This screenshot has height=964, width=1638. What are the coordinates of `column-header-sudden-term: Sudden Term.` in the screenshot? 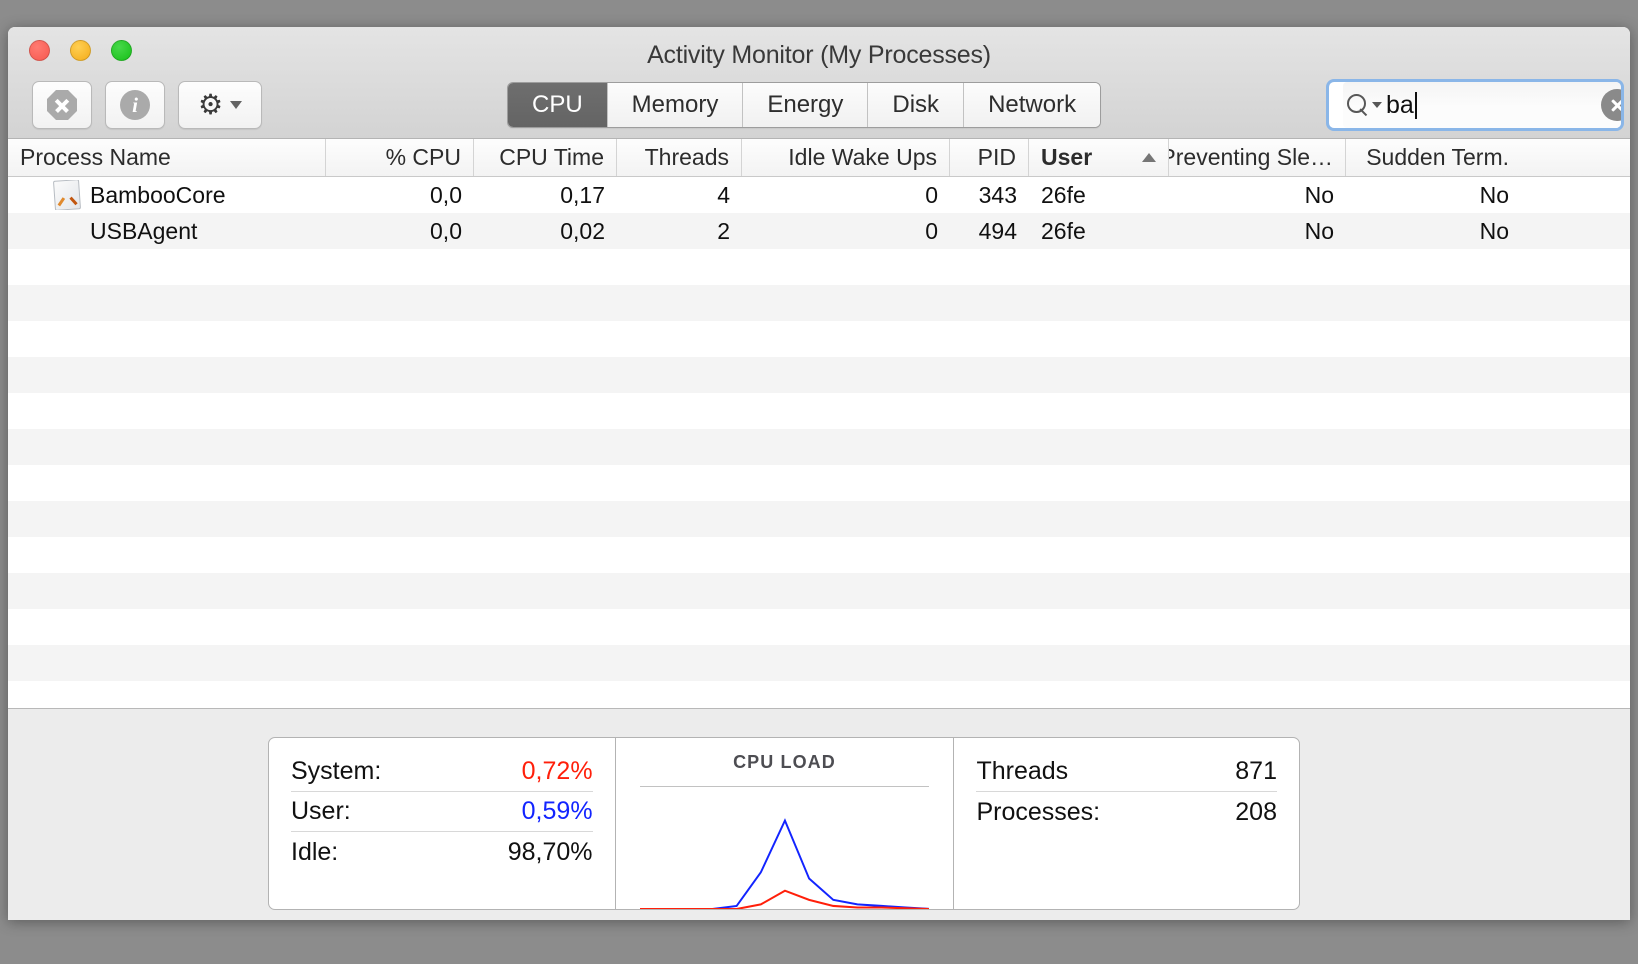 It's located at (1433, 157).